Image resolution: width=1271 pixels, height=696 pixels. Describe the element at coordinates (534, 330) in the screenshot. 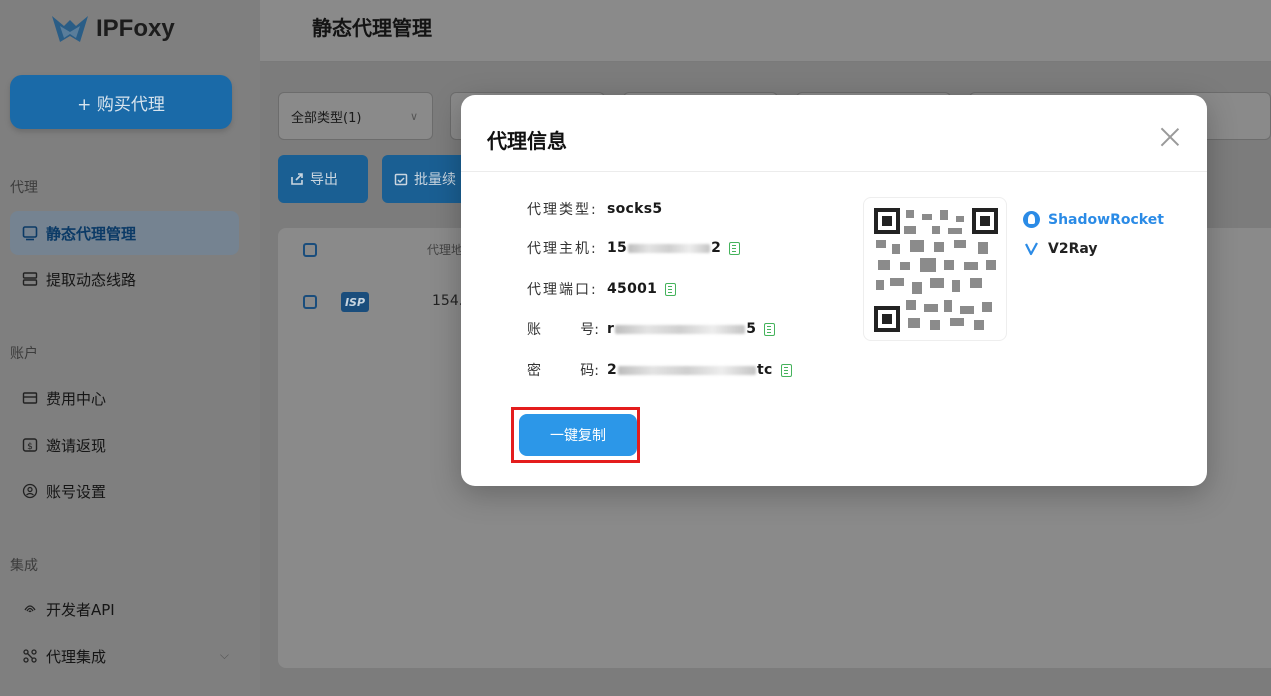

I see `field-label-part: 账` at that location.